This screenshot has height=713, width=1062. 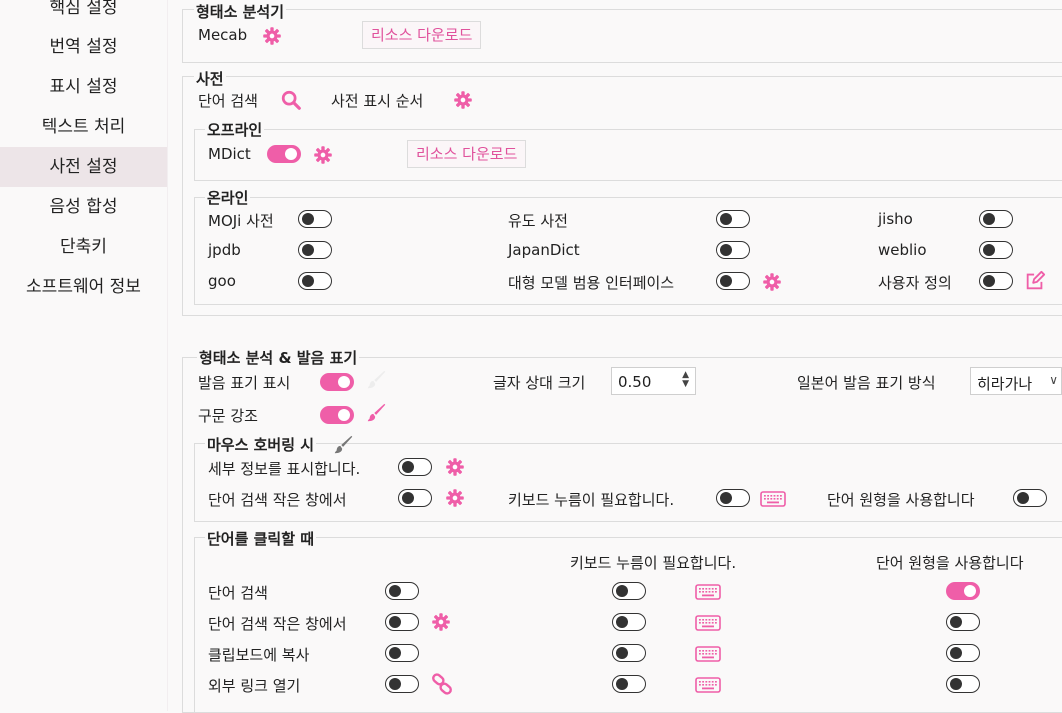 I want to click on click-copy-keyboard-toggle, so click(x=629, y=653).